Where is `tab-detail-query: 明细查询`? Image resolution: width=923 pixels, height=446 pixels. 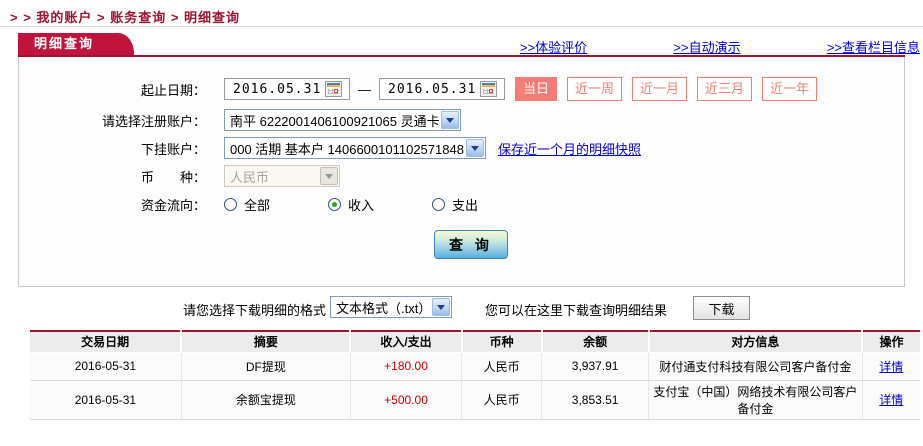
tab-detail-query: 明细查询 is located at coordinates (76, 44).